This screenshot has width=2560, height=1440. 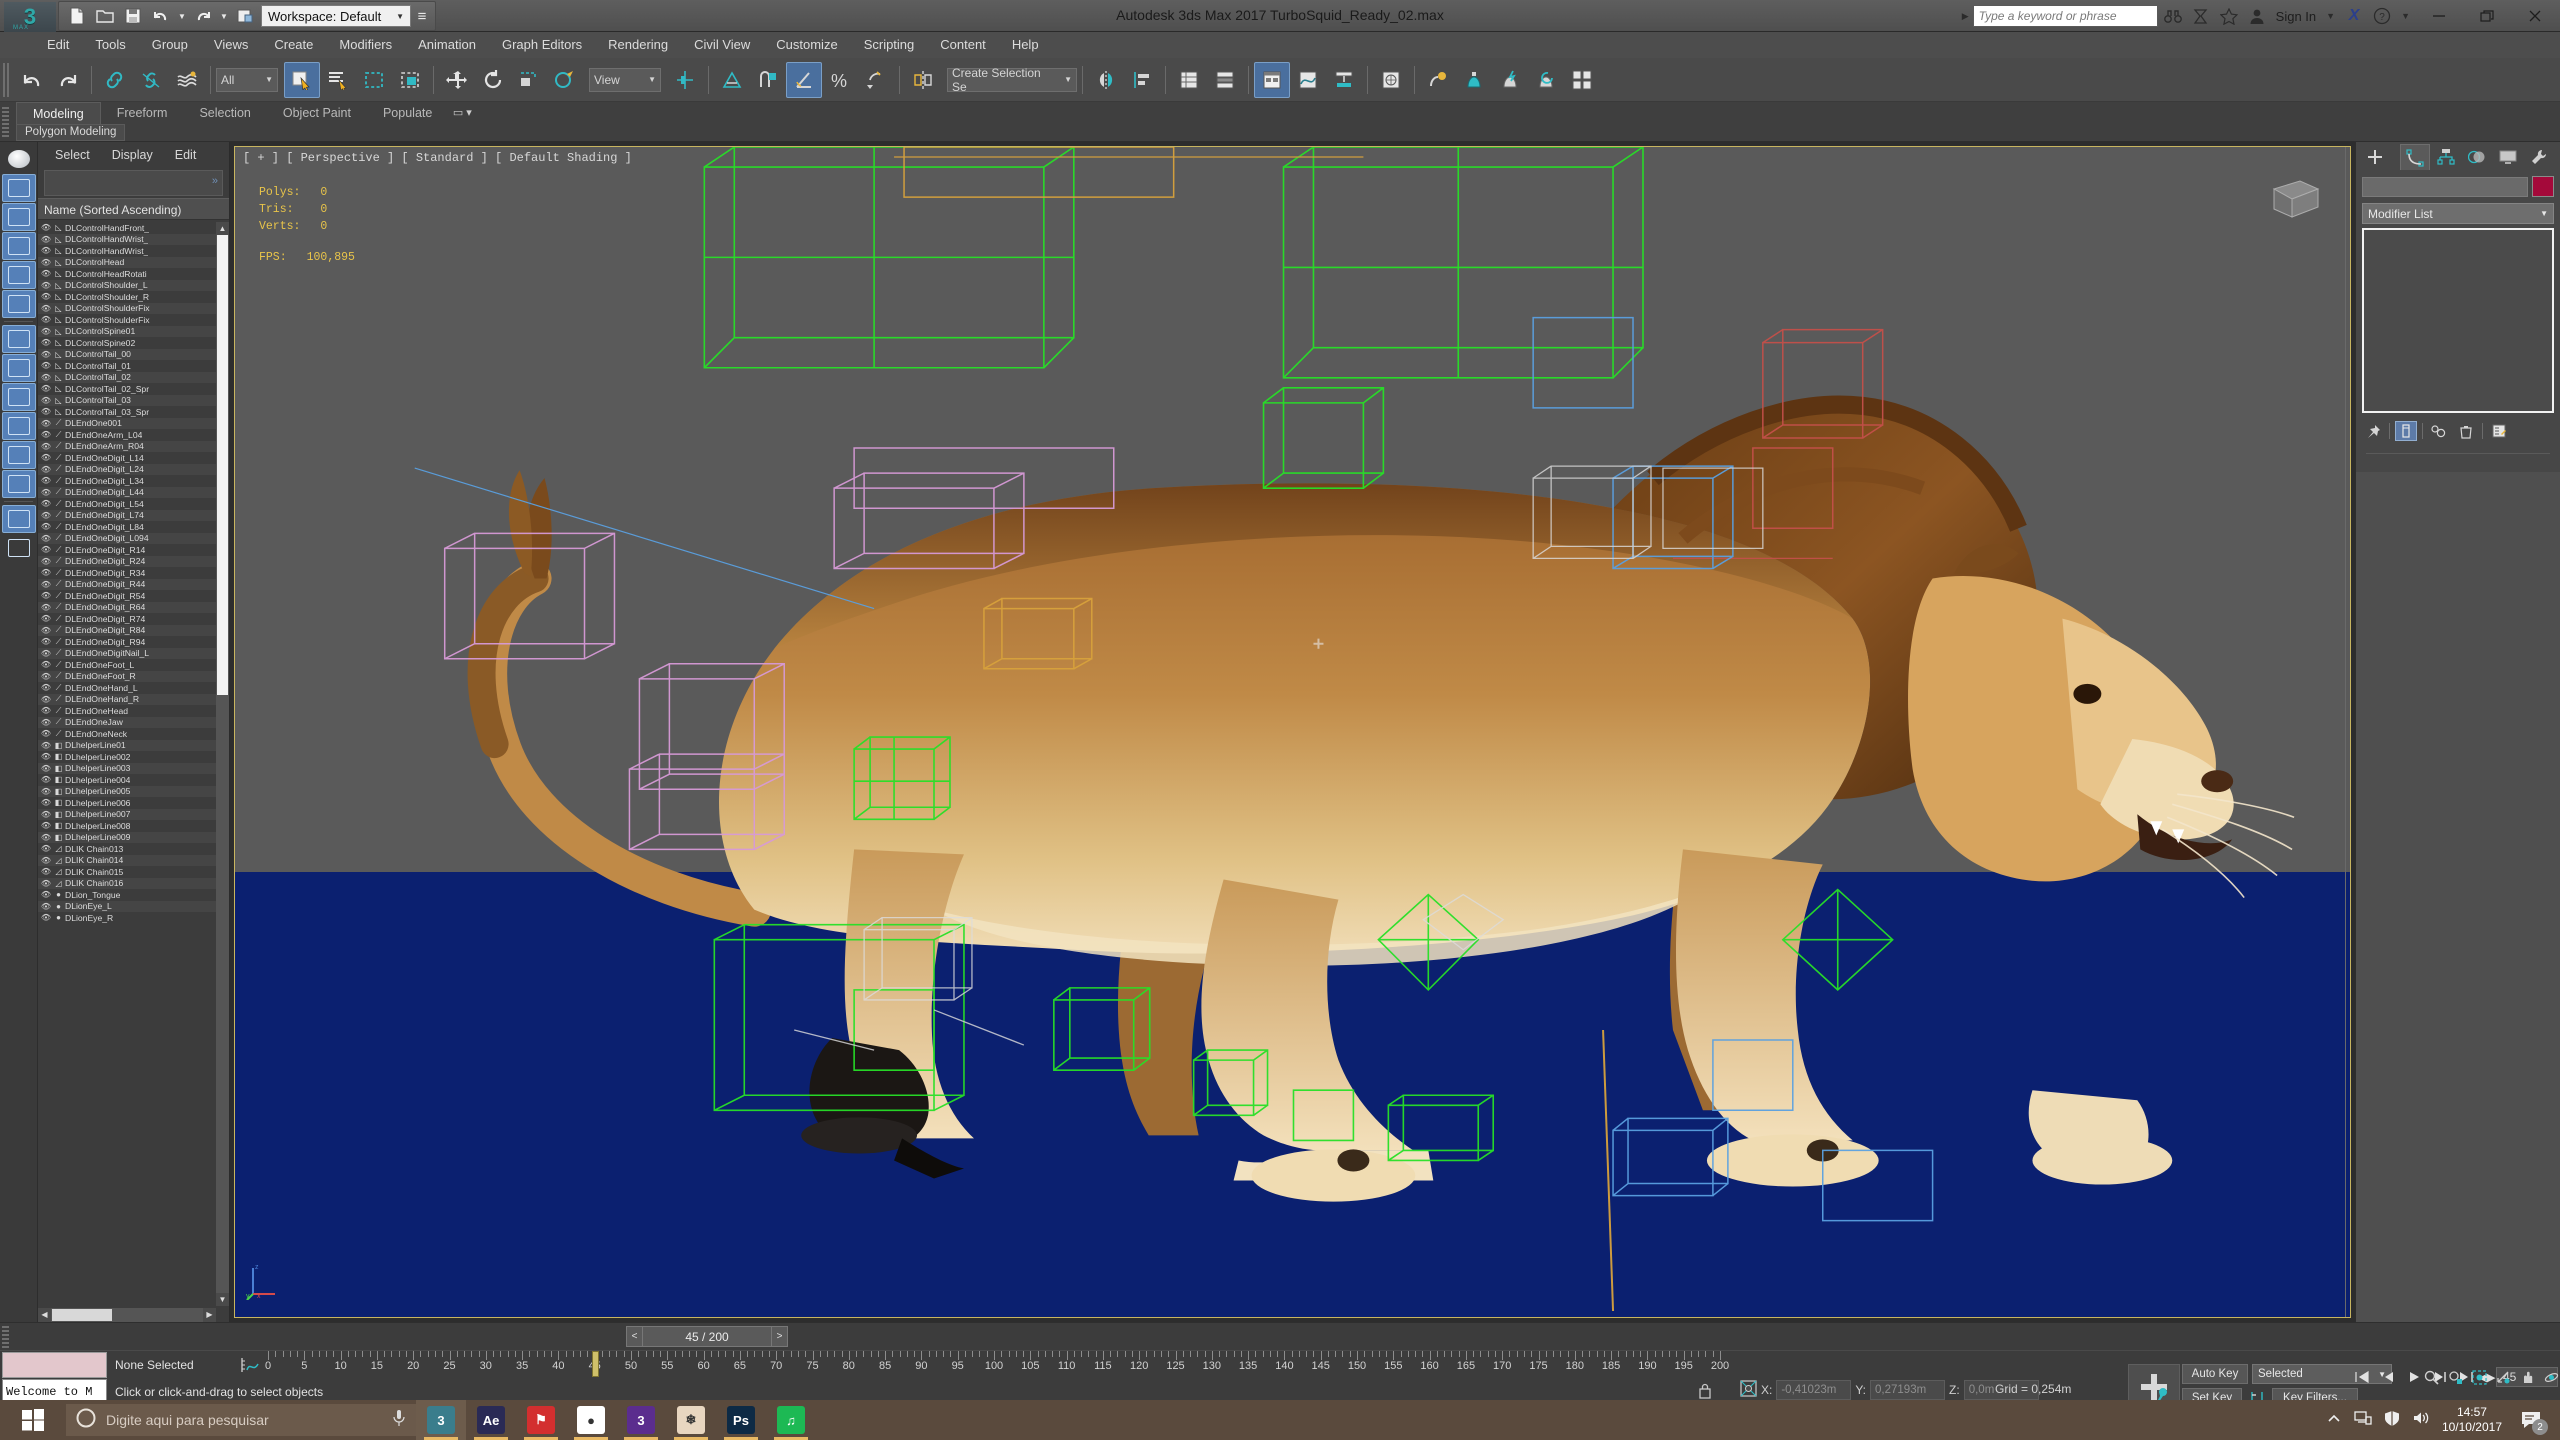 I want to click on make-unique-icon, so click(x=2439, y=431).